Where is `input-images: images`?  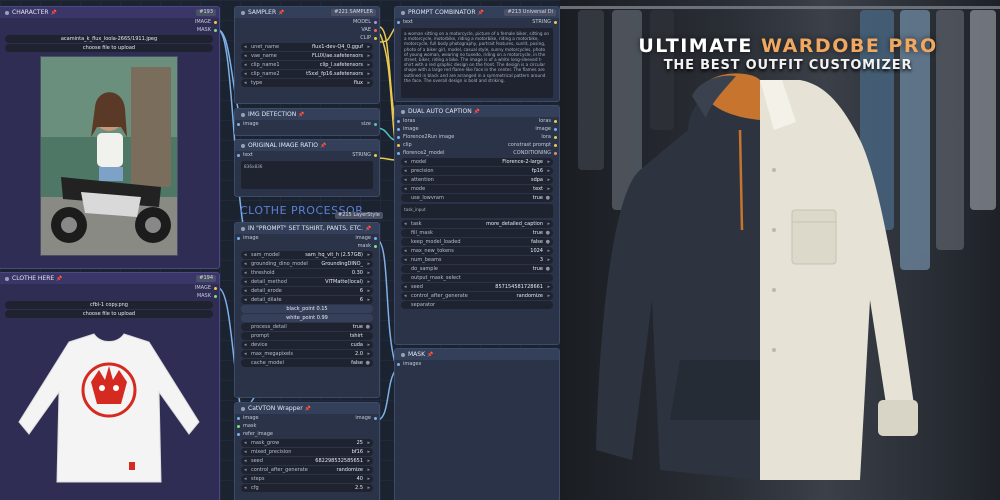 input-images: images is located at coordinates (477, 364).